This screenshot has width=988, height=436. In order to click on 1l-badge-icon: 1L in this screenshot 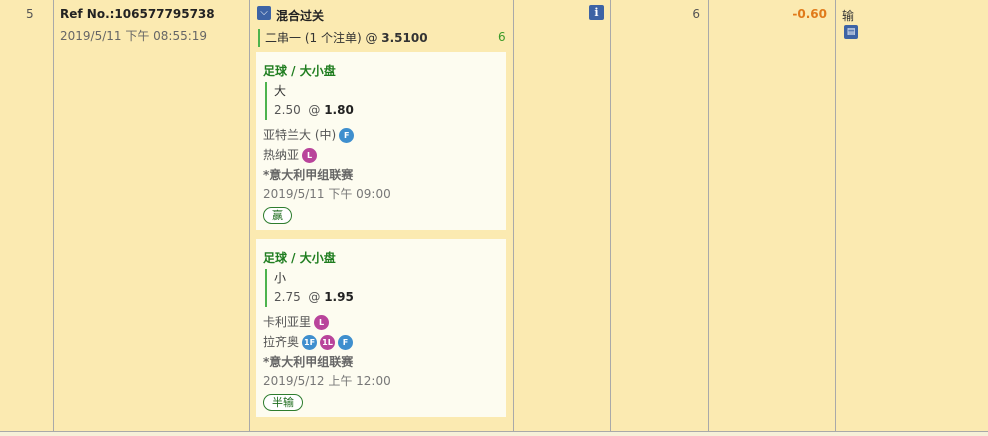, I will do `click(328, 342)`.